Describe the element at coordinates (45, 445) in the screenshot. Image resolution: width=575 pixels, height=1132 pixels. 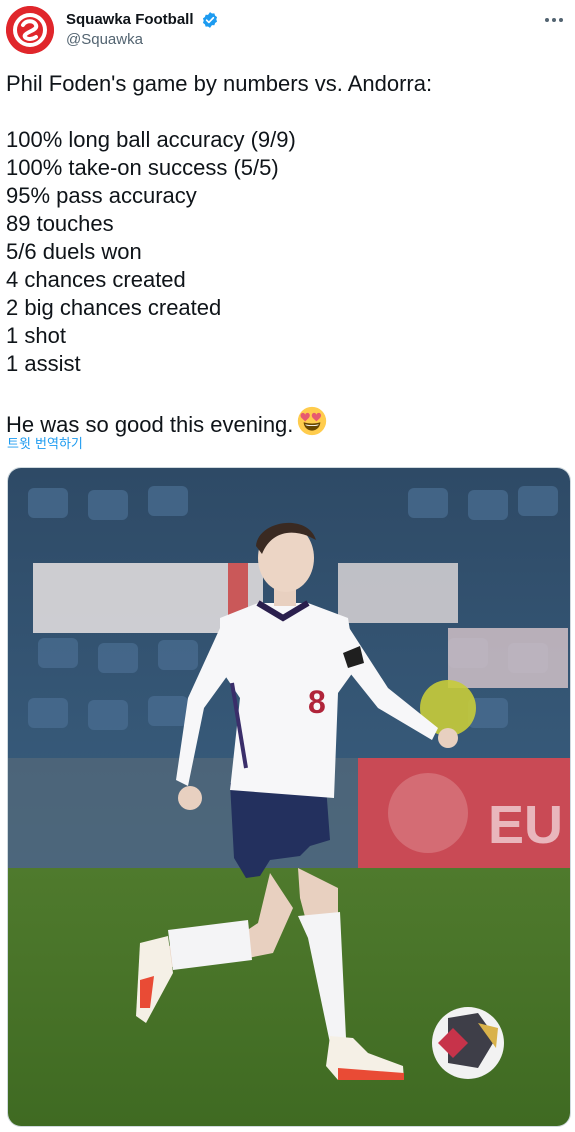
I see `translate-tweet-link: 트윗 번역하기` at that location.